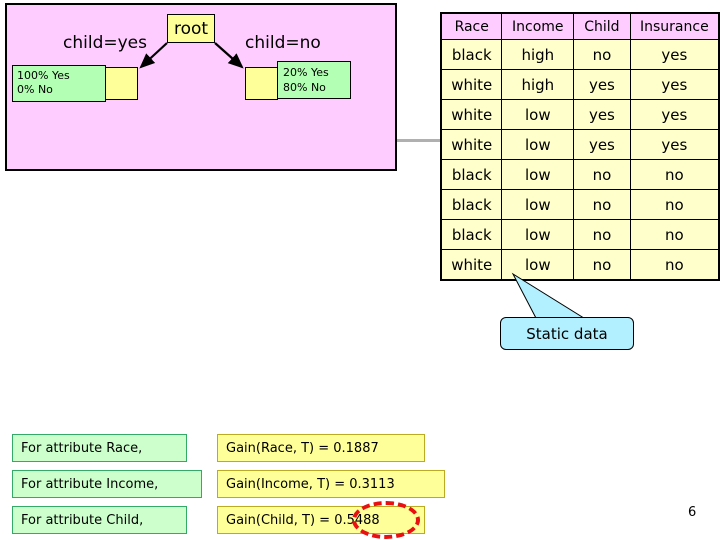  Describe the element at coordinates (261, 83) in the screenshot. I see `tree-leaf-right-node` at that location.